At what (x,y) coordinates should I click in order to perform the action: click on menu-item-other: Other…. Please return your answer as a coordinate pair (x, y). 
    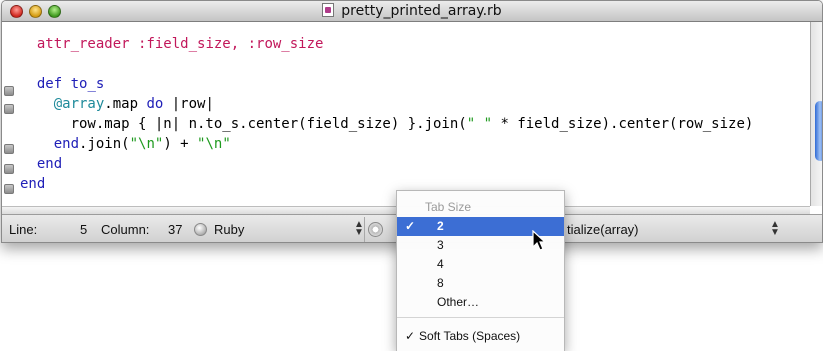
    Looking at the image, I should click on (480, 302).